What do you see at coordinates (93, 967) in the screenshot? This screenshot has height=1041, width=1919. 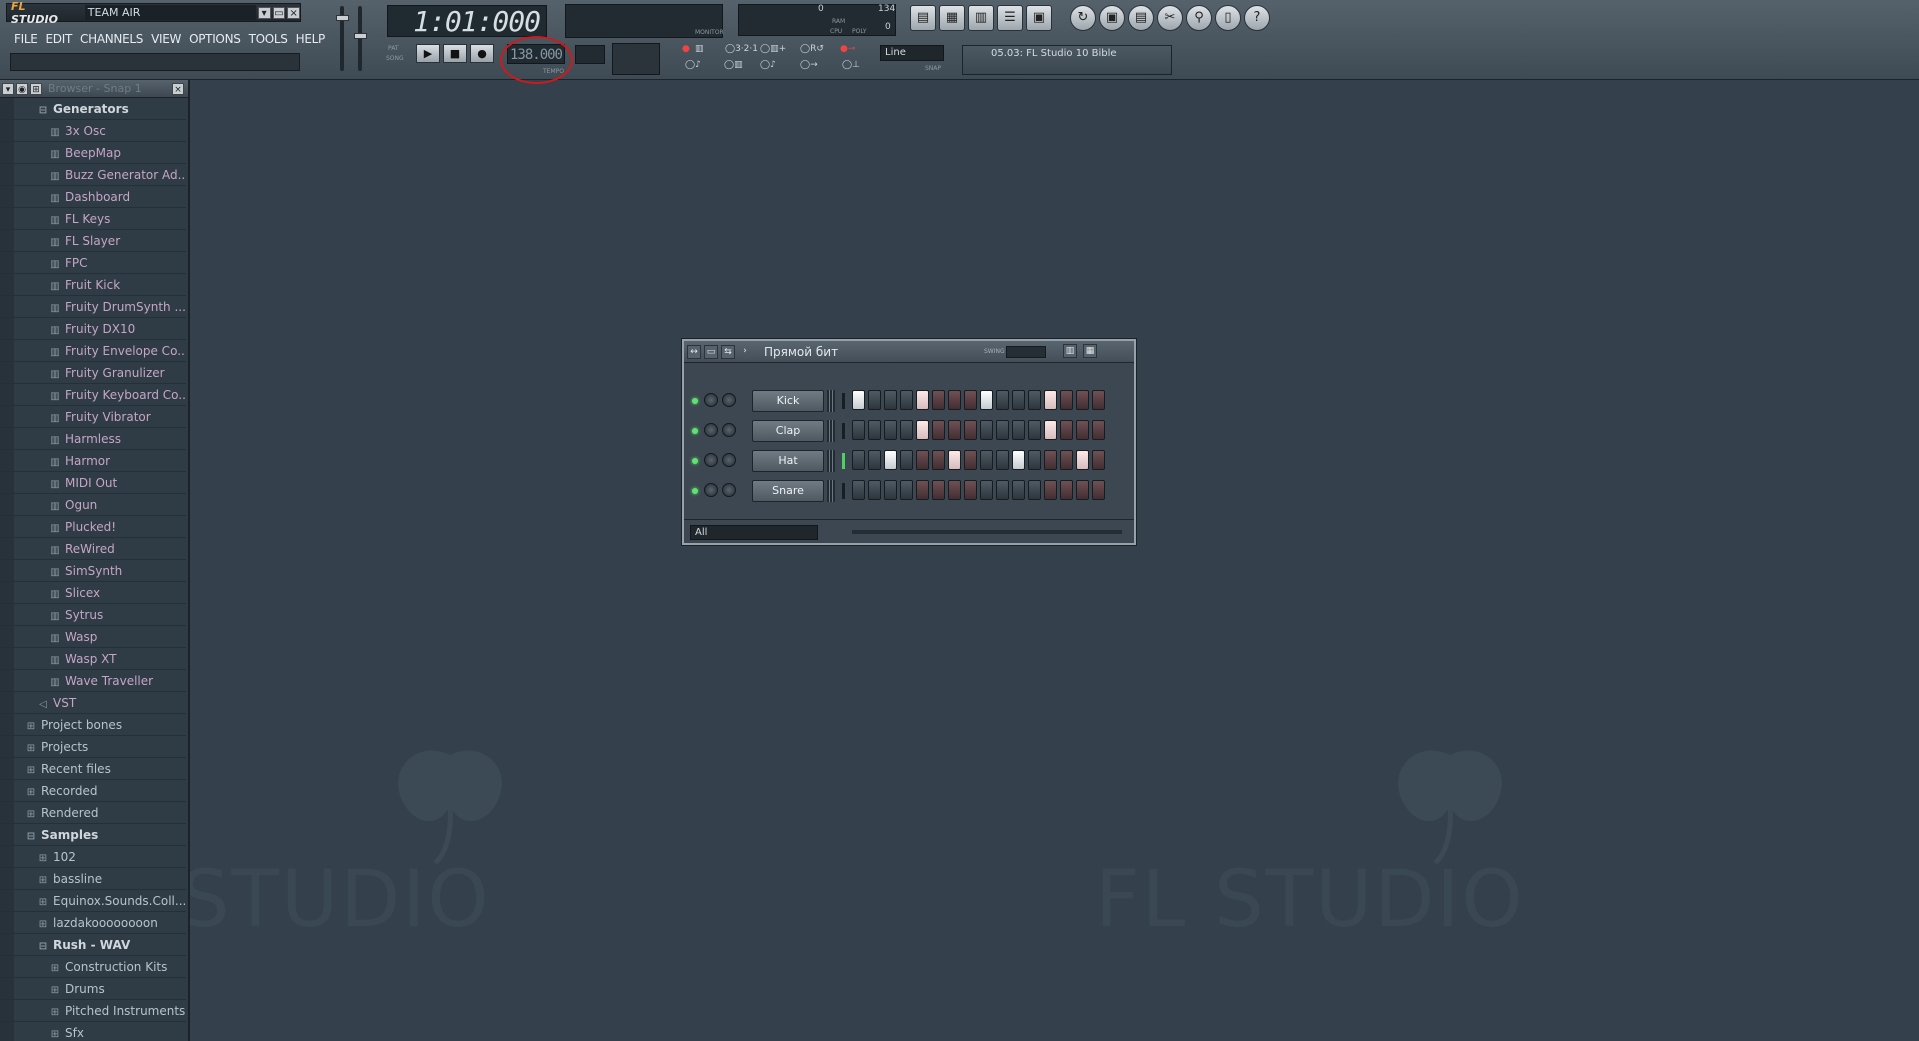 I see `browser-item: ⊞ Construction Kits` at bounding box center [93, 967].